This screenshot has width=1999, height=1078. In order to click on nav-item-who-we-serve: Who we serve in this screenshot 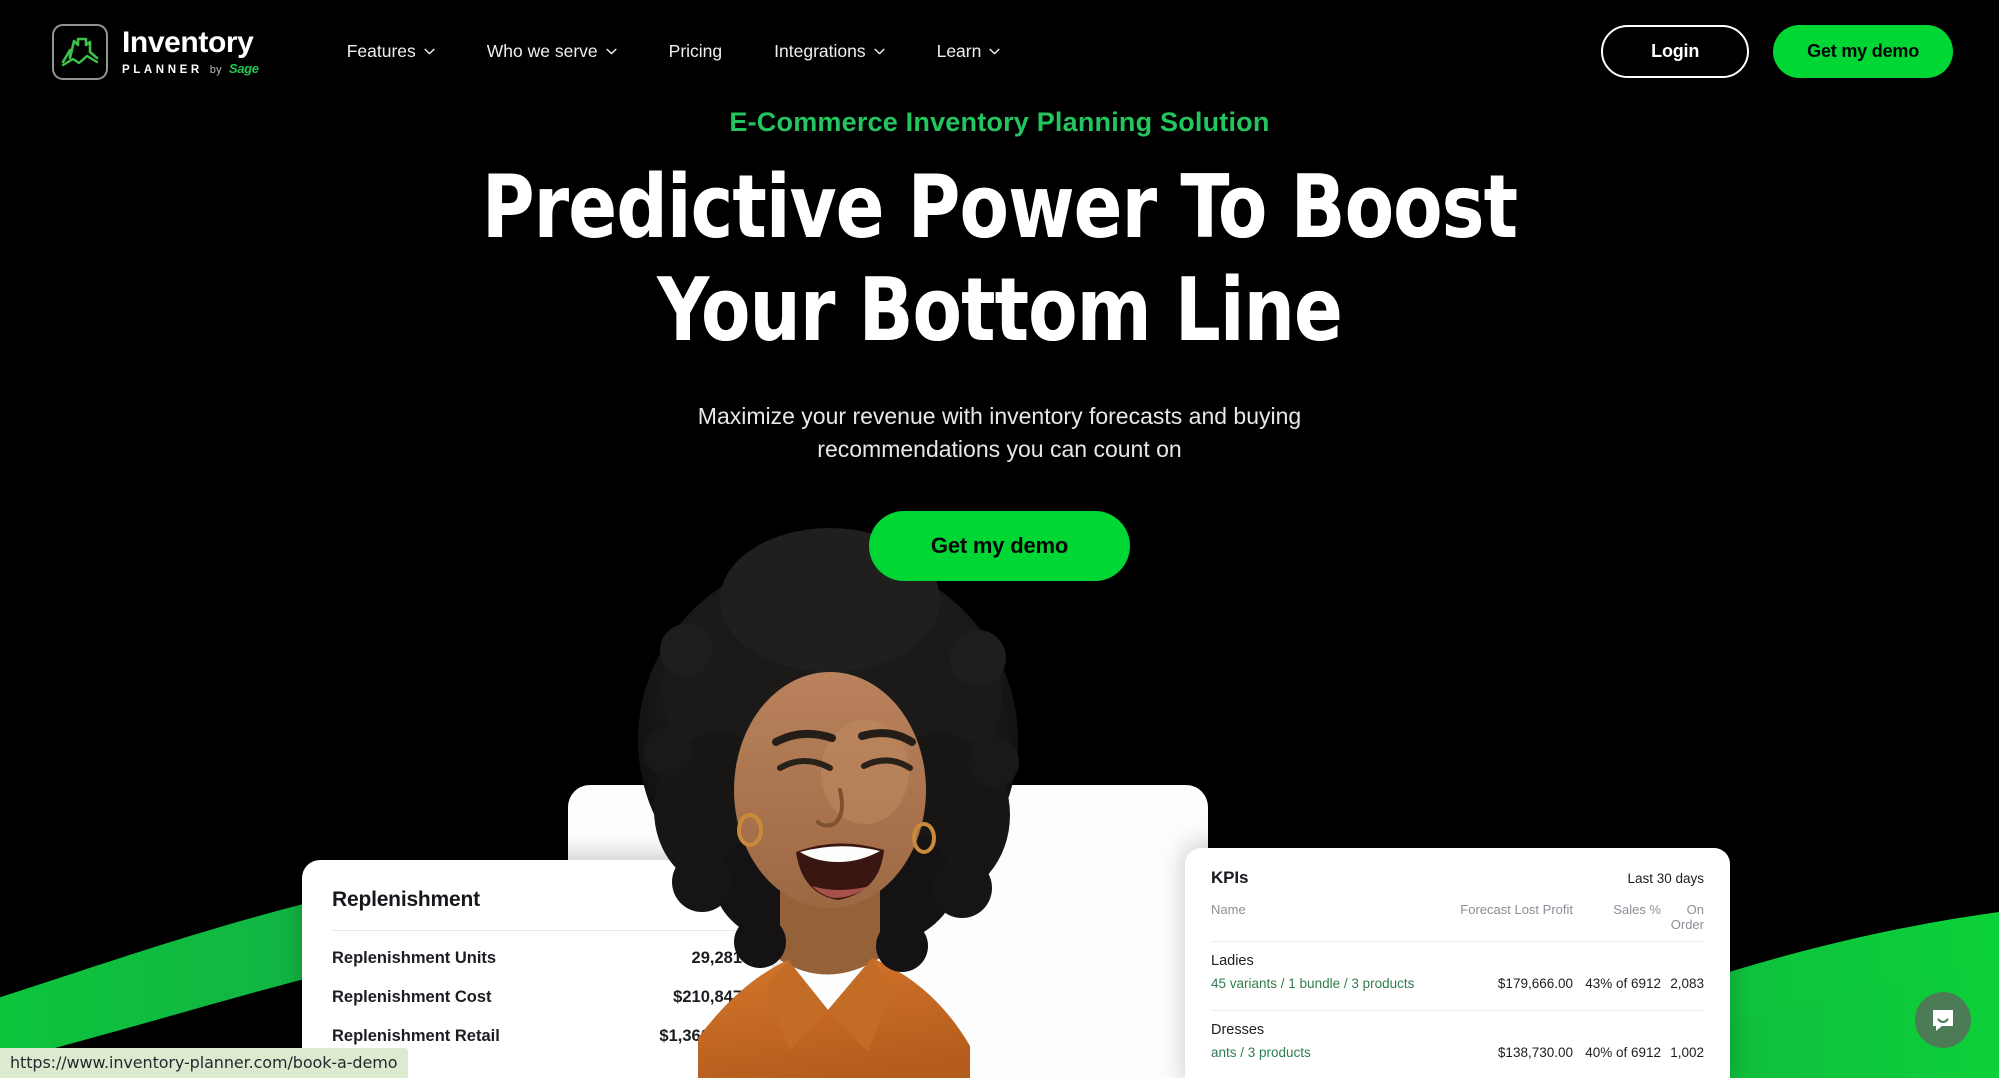, I will do `click(552, 51)`.